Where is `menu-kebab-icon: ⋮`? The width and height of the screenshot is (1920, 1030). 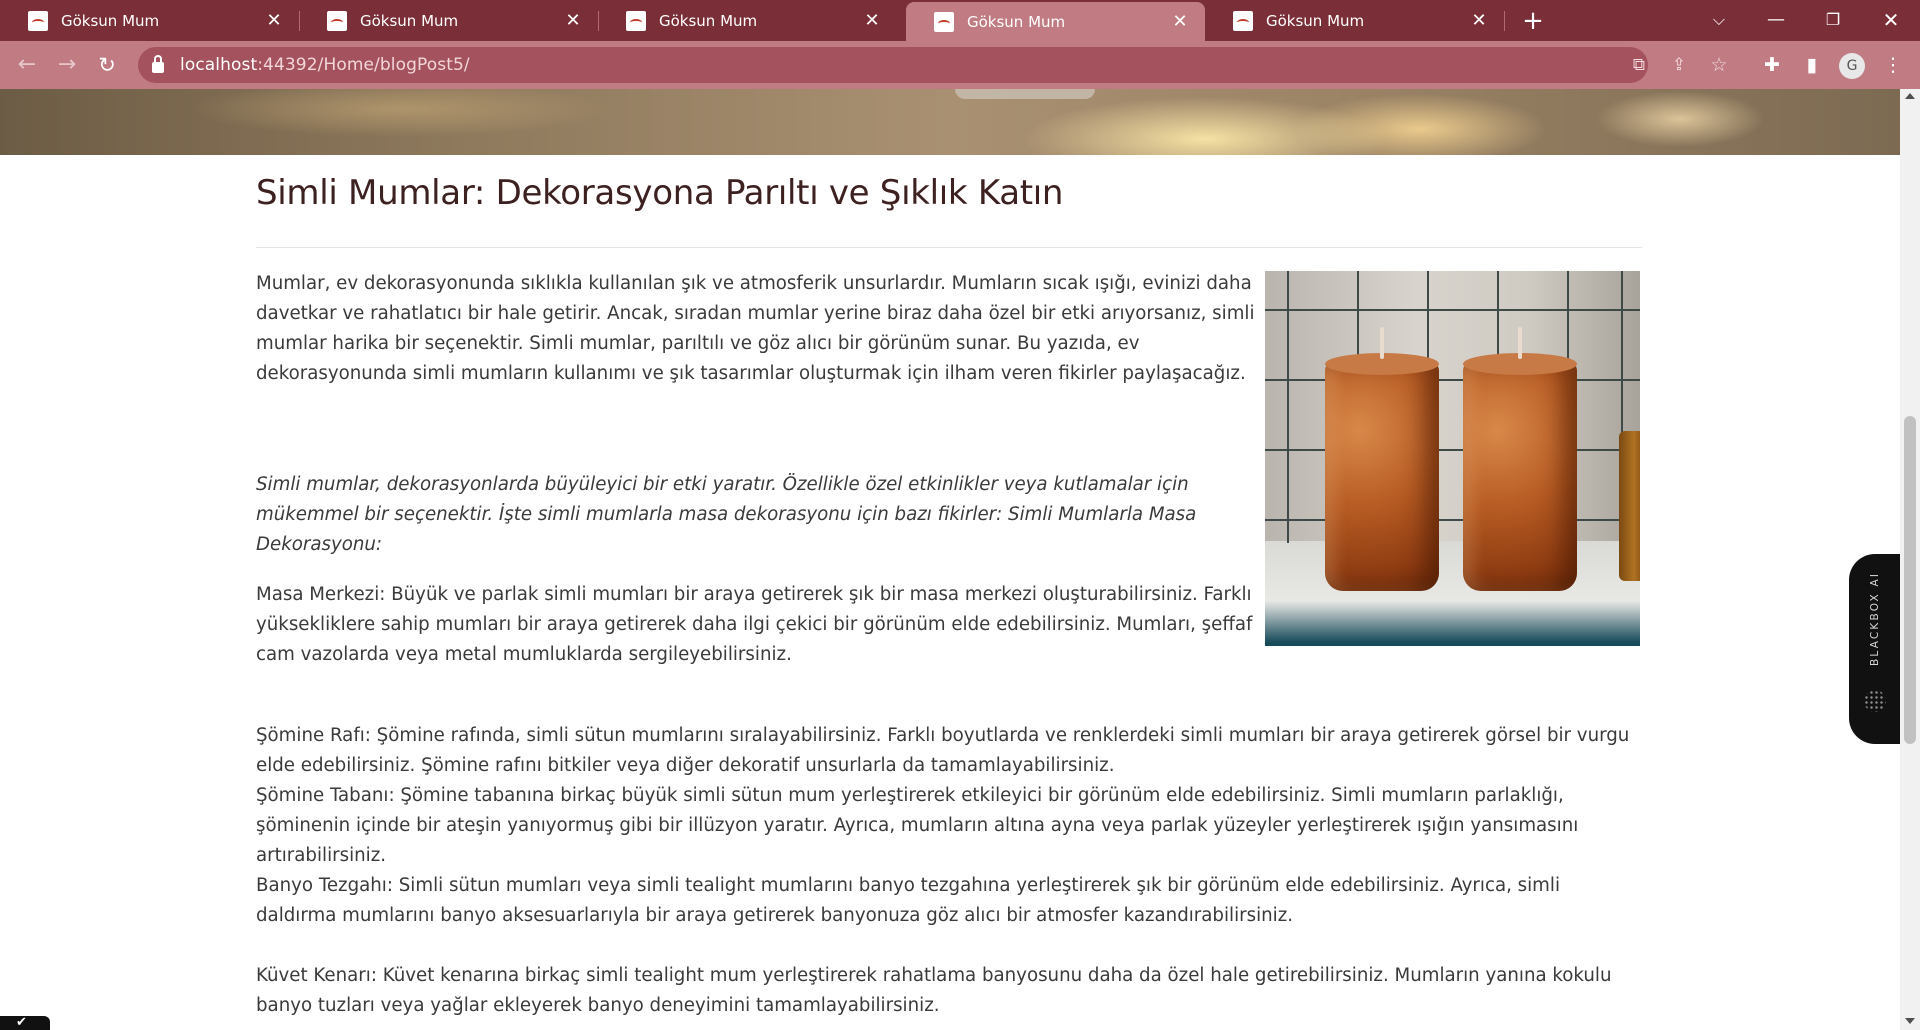 menu-kebab-icon: ⋮ is located at coordinates (1893, 65).